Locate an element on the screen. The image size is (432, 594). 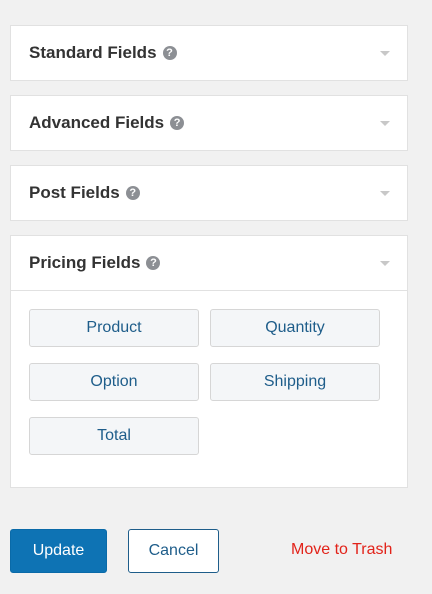
panel-title: Pricing Fields is located at coordinates (85, 262).